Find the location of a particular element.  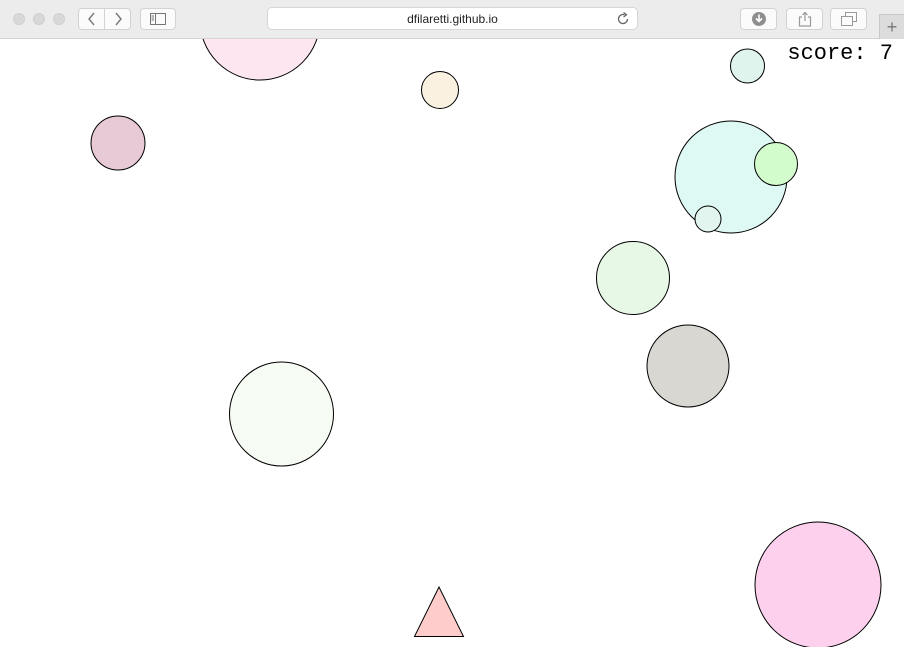

navigation-buttons is located at coordinates (104, 19).